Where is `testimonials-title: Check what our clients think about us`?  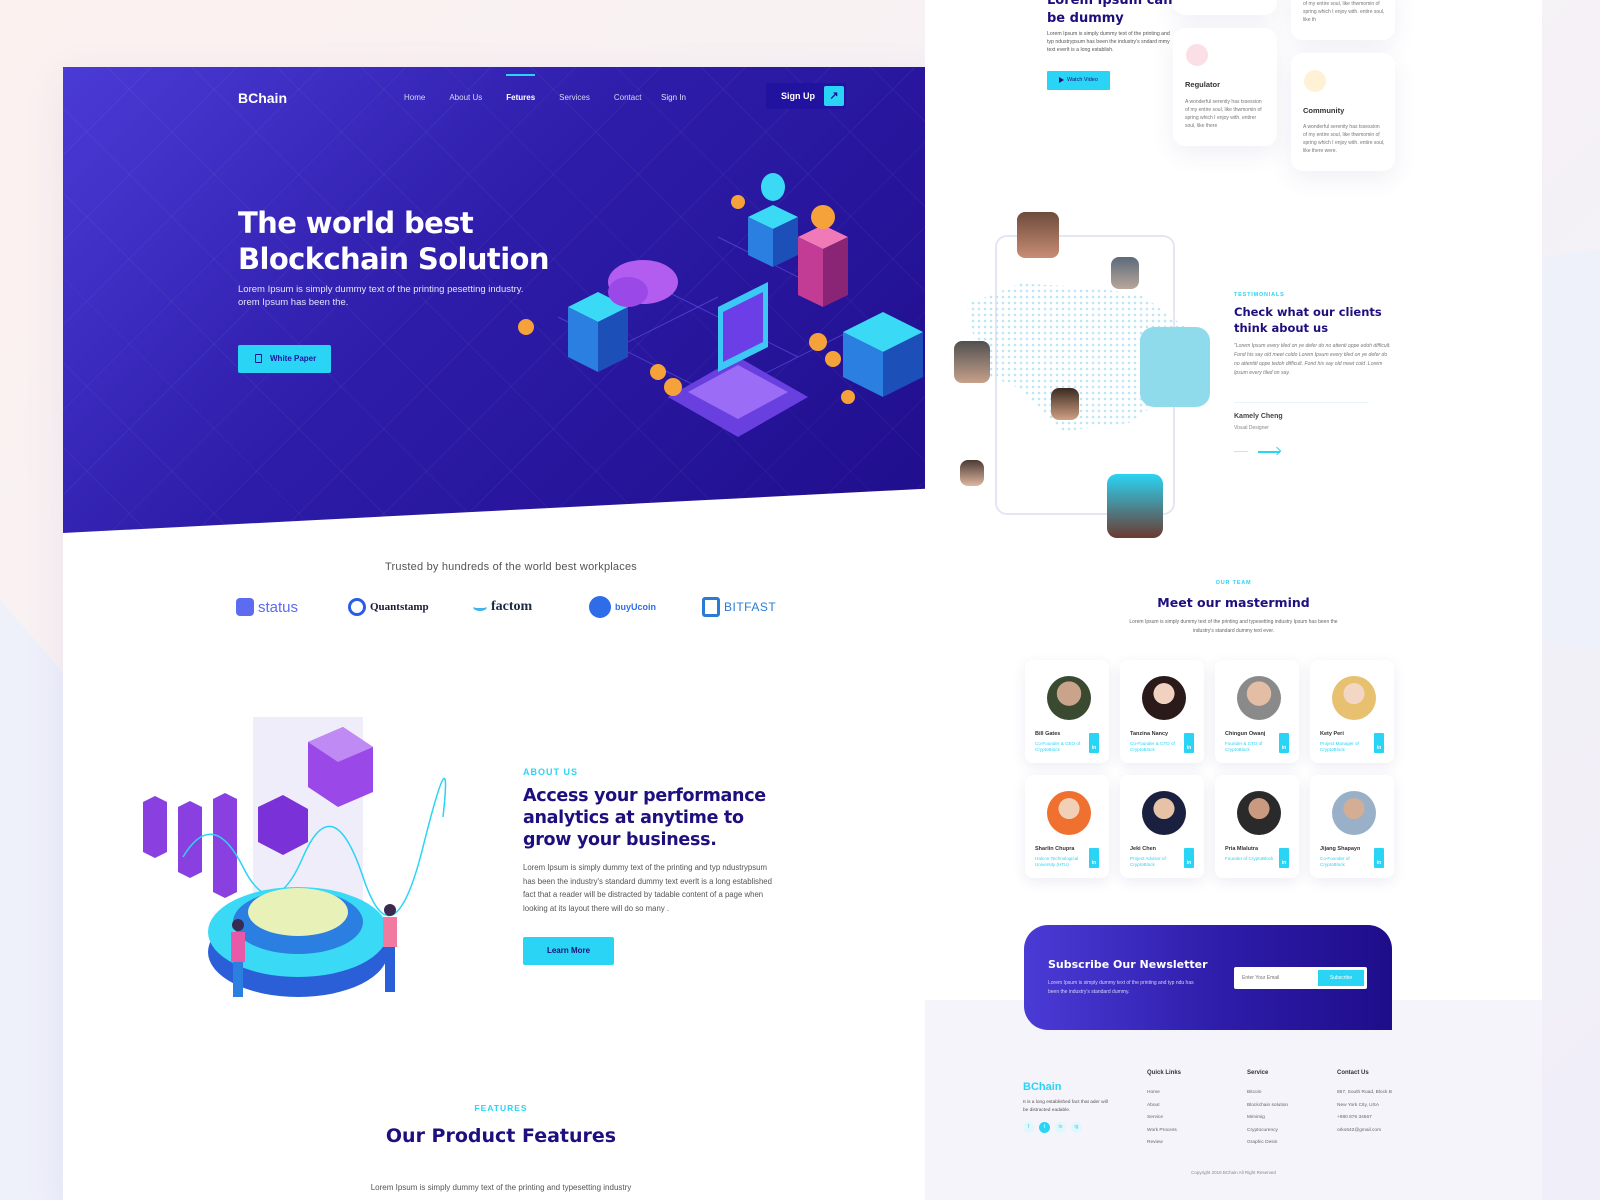 testimonials-title: Check what our clients think about us is located at coordinates (1308, 320).